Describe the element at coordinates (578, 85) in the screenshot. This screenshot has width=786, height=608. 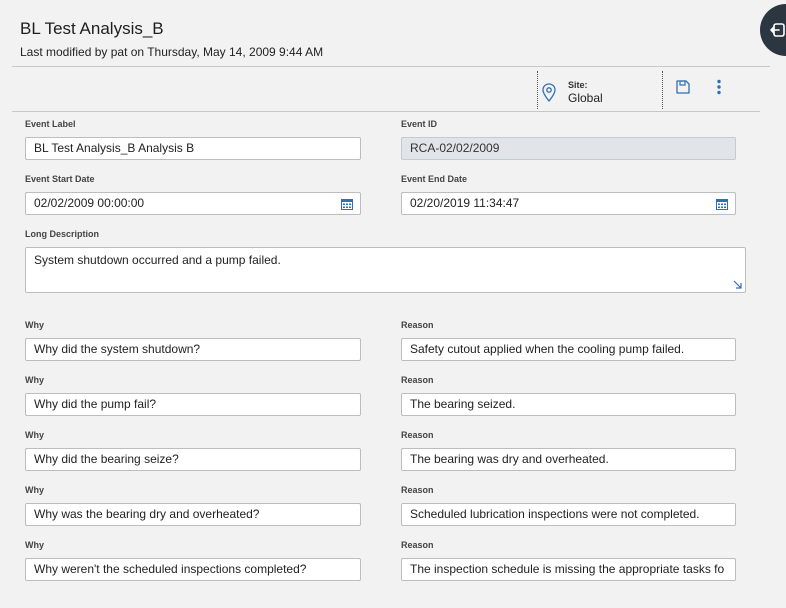
I see `site-label: Site:` at that location.